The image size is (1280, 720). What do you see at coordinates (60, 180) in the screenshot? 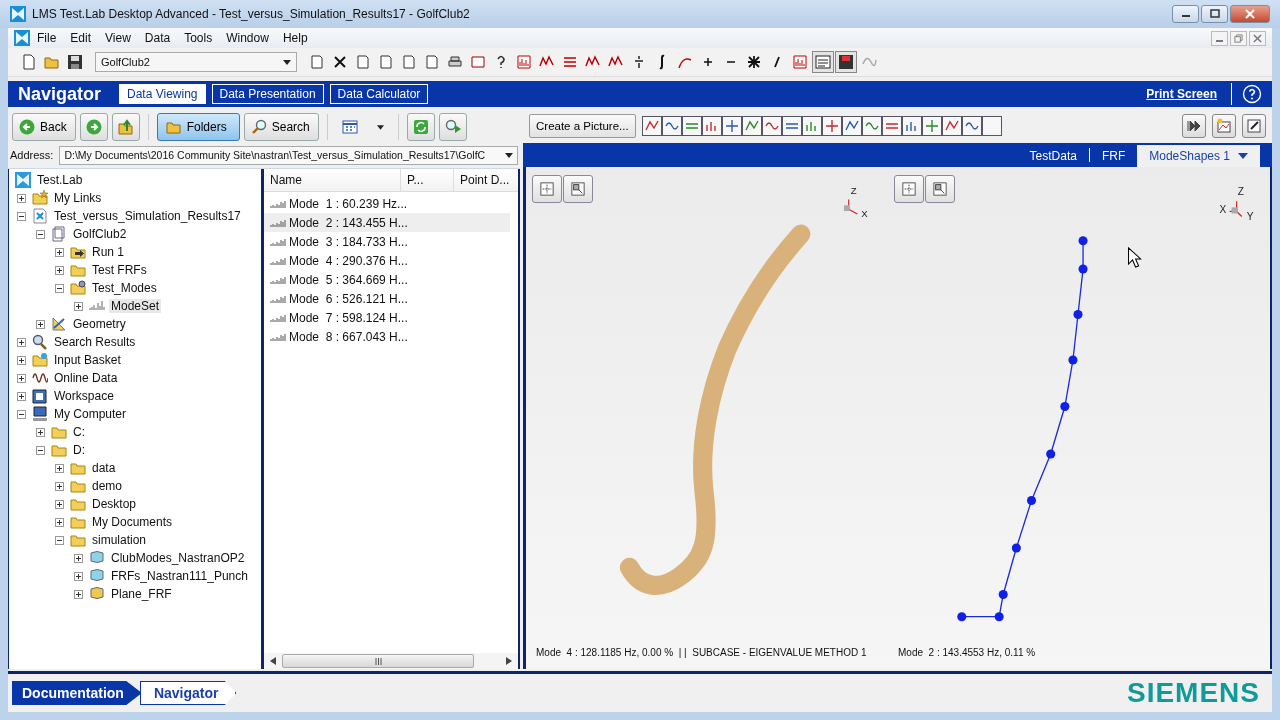
I see `tree-item: Test.Lab` at bounding box center [60, 180].